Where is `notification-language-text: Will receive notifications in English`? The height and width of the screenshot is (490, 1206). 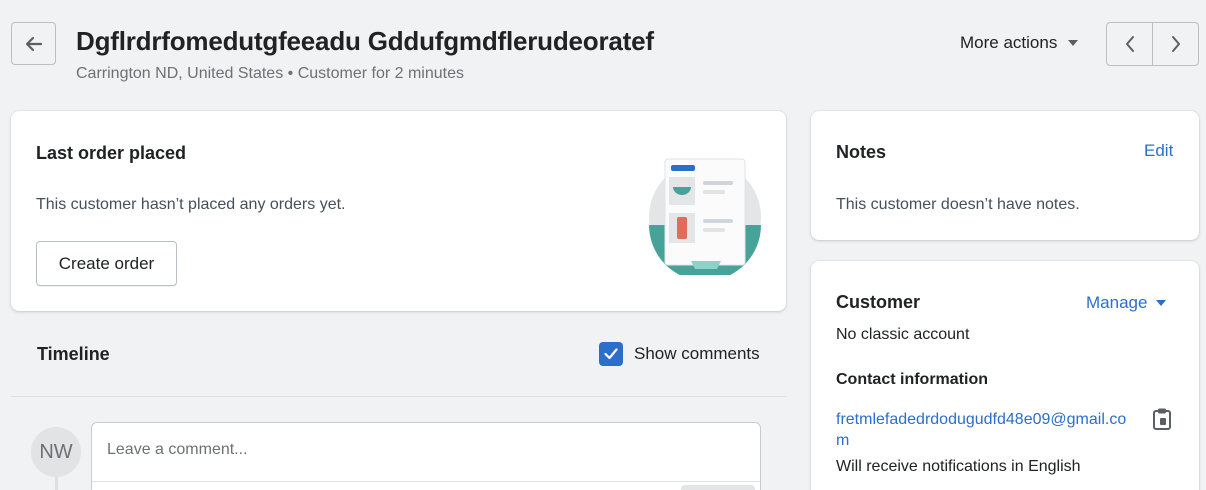
notification-language-text: Will receive notifications in English is located at coordinates (958, 466).